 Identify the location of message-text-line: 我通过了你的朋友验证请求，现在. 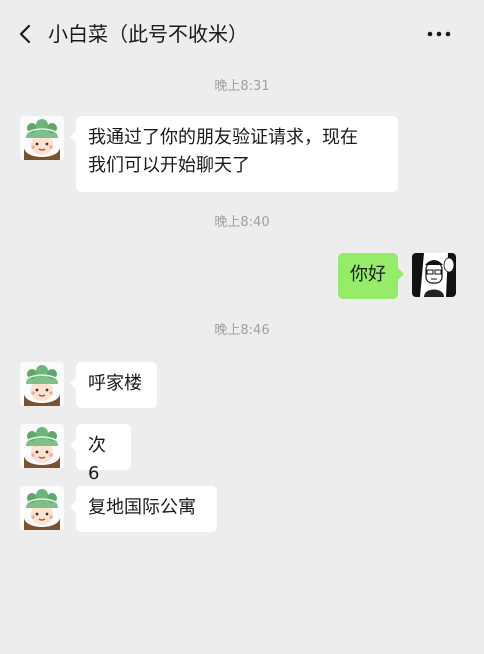
(223, 137).